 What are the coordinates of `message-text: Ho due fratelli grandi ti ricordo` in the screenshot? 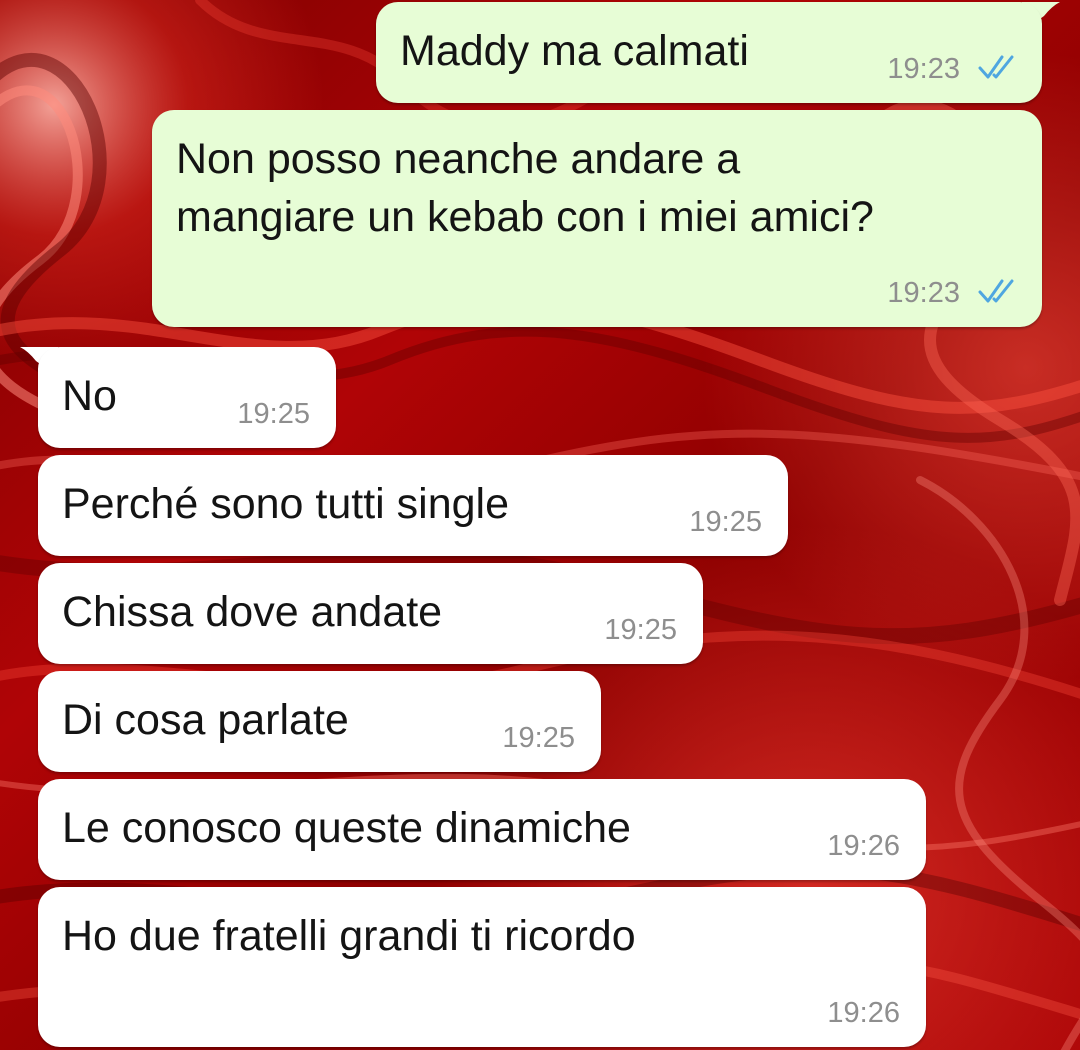 It's located at (349, 936).